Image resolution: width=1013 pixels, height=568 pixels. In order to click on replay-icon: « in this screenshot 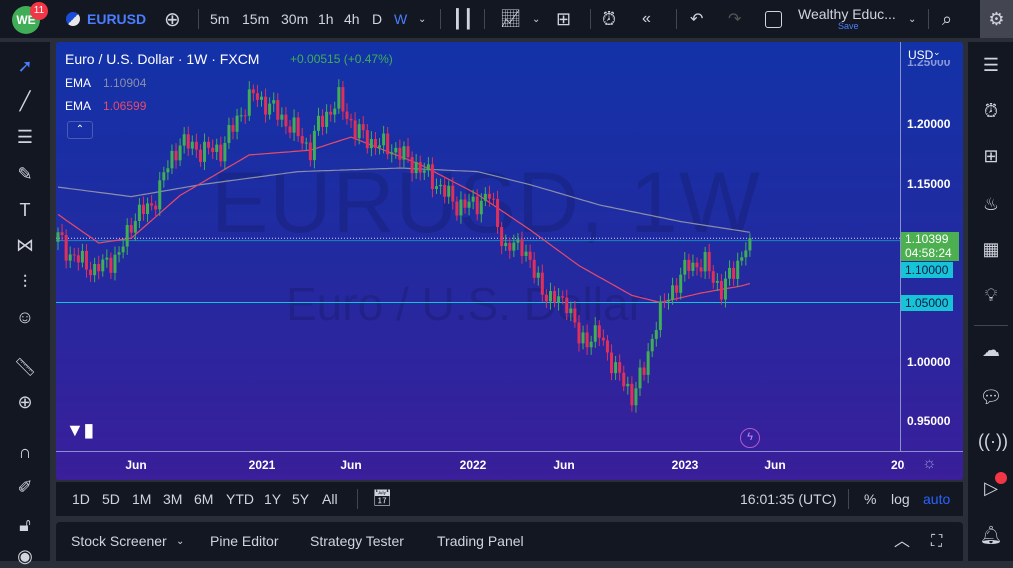, I will do `click(646, 19)`.